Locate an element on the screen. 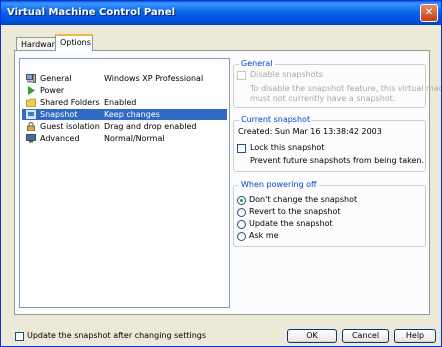 The height and width of the screenshot is (347, 442). list-item-value: Keep changes is located at coordinates (132, 114).